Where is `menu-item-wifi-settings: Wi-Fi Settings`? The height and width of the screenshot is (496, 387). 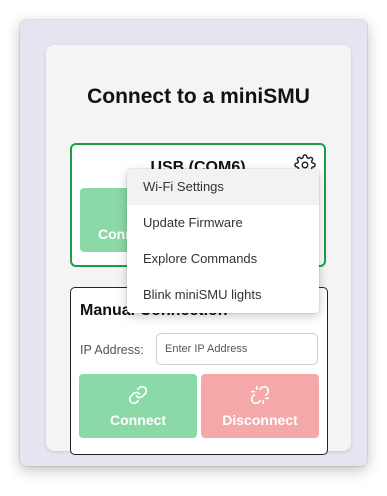 menu-item-wifi-settings: Wi-Fi Settings is located at coordinates (223, 187).